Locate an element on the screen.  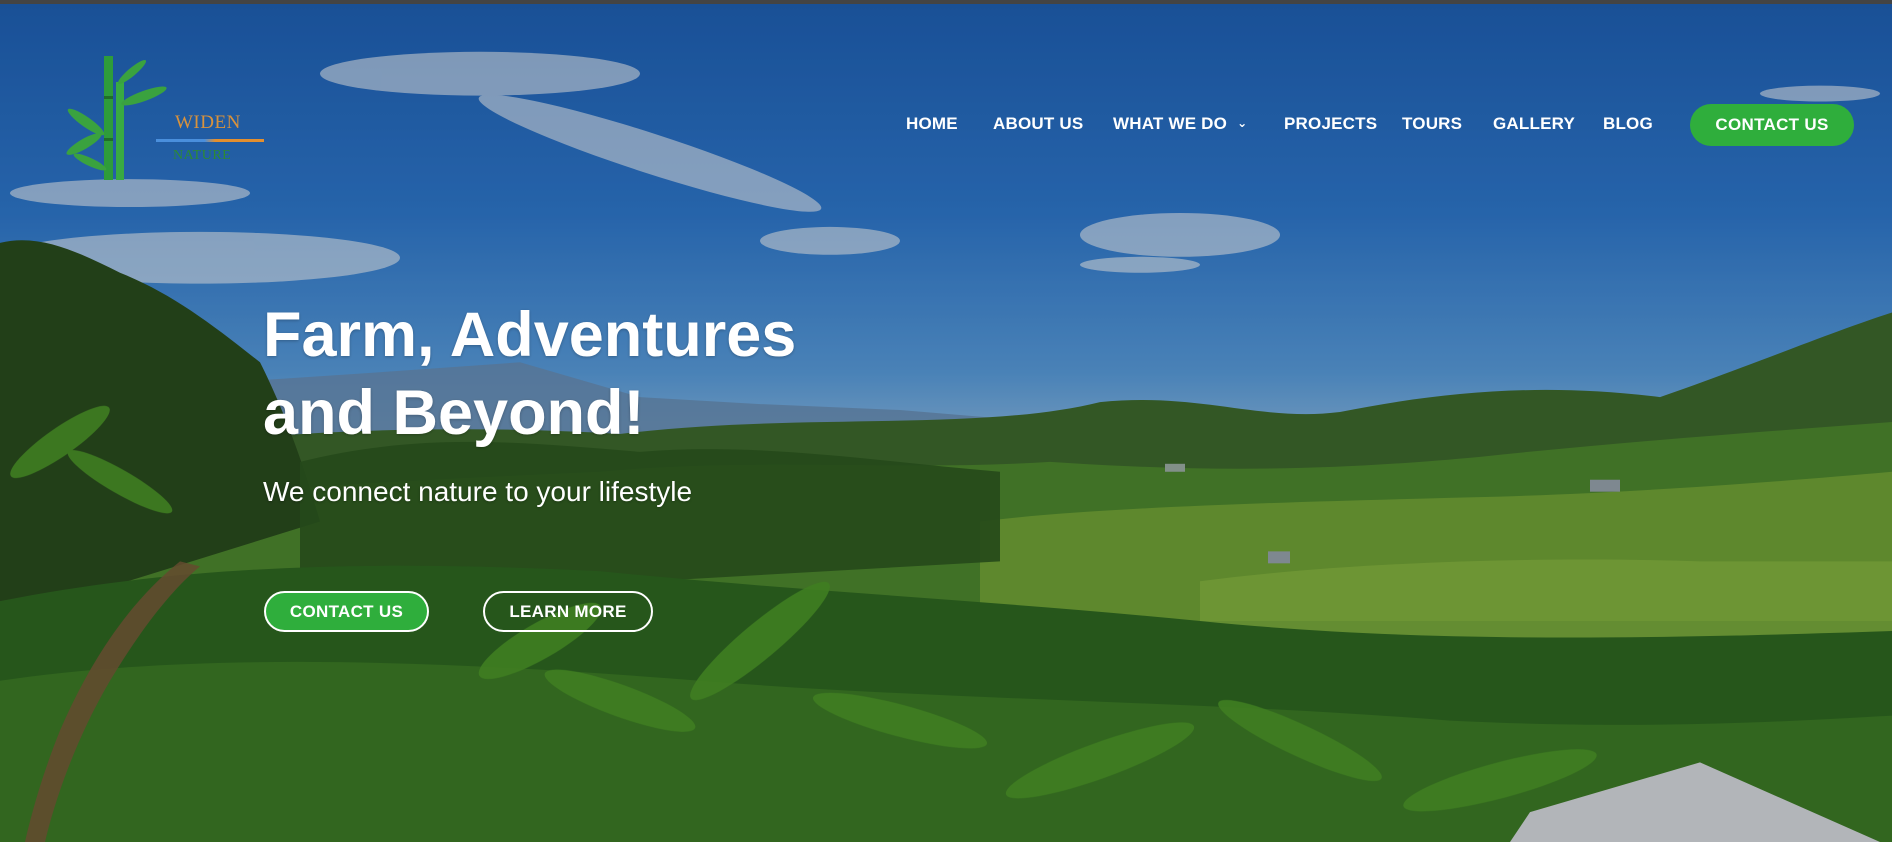
header-contact-button: CONTACT US is located at coordinates (1772, 125).